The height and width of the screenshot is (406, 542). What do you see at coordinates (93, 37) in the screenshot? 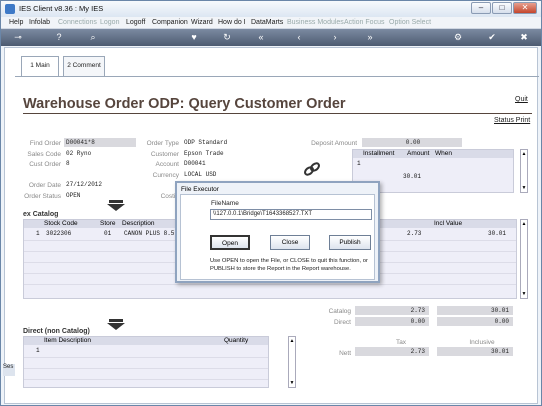
I see `search-icon: ⌕` at bounding box center [93, 37].